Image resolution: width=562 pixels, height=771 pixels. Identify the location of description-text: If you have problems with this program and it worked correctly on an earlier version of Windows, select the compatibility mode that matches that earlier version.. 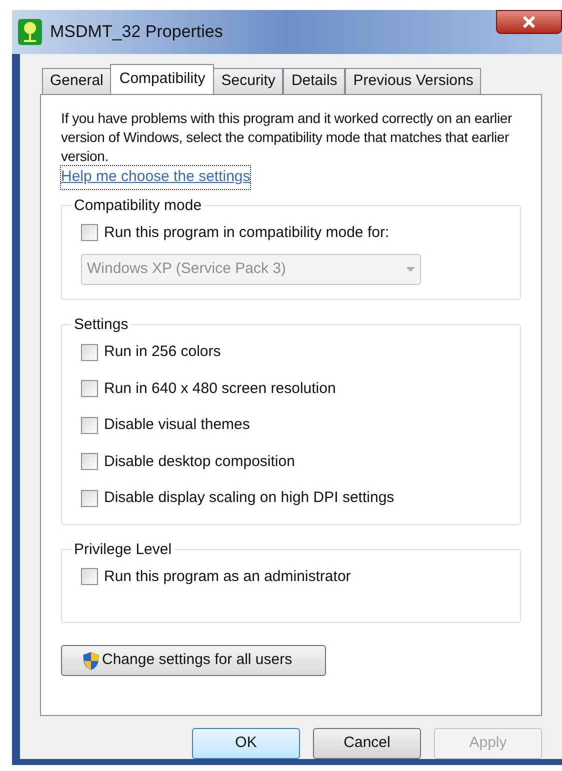
(287, 137).